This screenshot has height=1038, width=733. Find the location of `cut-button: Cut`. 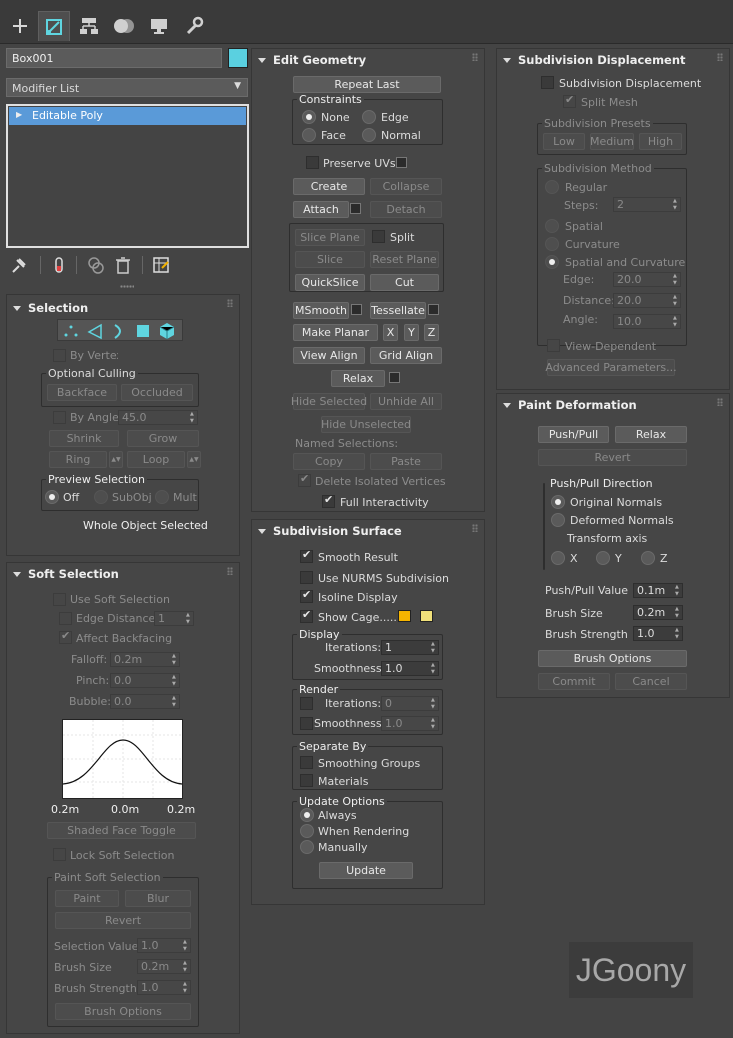

cut-button: Cut is located at coordinates (404, 282).